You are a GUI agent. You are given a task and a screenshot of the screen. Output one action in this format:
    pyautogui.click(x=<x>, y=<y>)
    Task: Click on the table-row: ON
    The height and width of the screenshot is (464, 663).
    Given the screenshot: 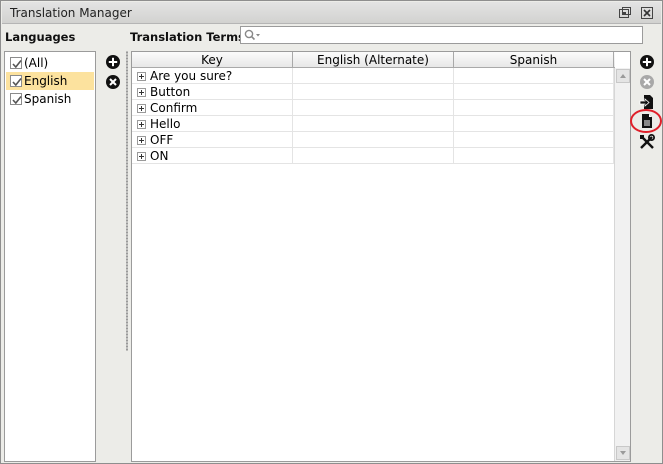 What is the action you would take?
    pyautogui.click(x=373, y=156)
    